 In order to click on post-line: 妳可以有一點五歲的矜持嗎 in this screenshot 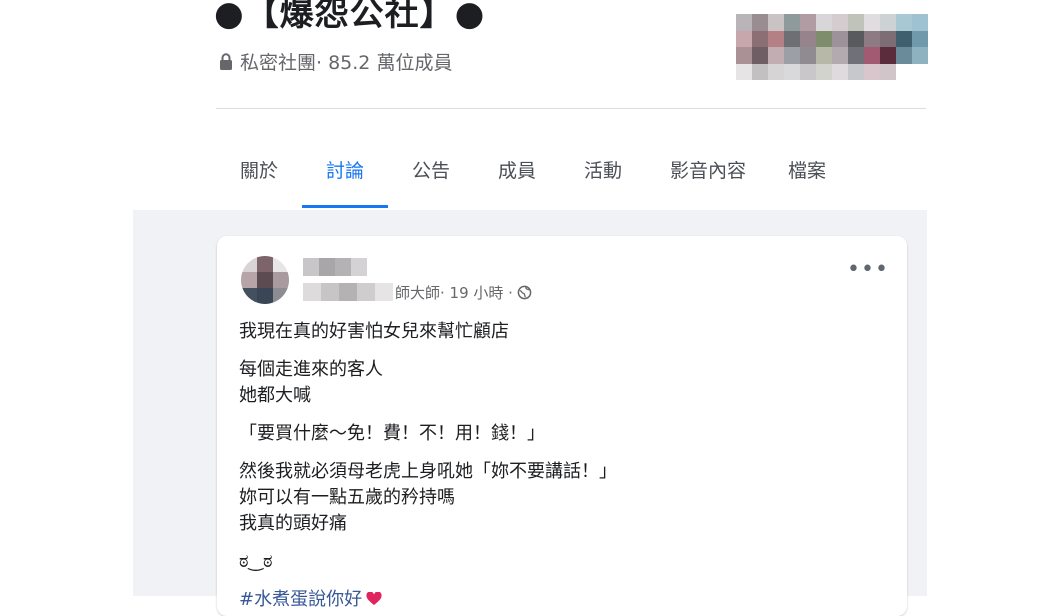, I will do `click(347, 497)`.